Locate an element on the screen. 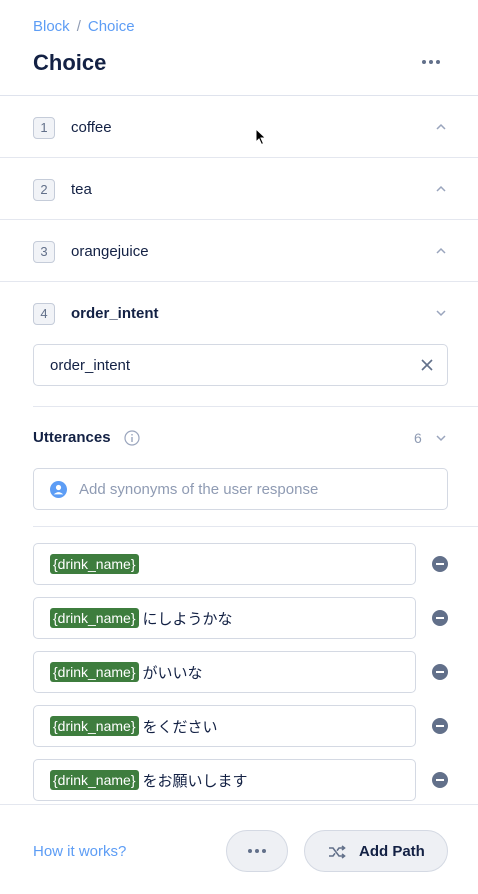 The height and width of the screenshot is (894, 478). path-label: orangejuice is located at coordinates (110, 251).